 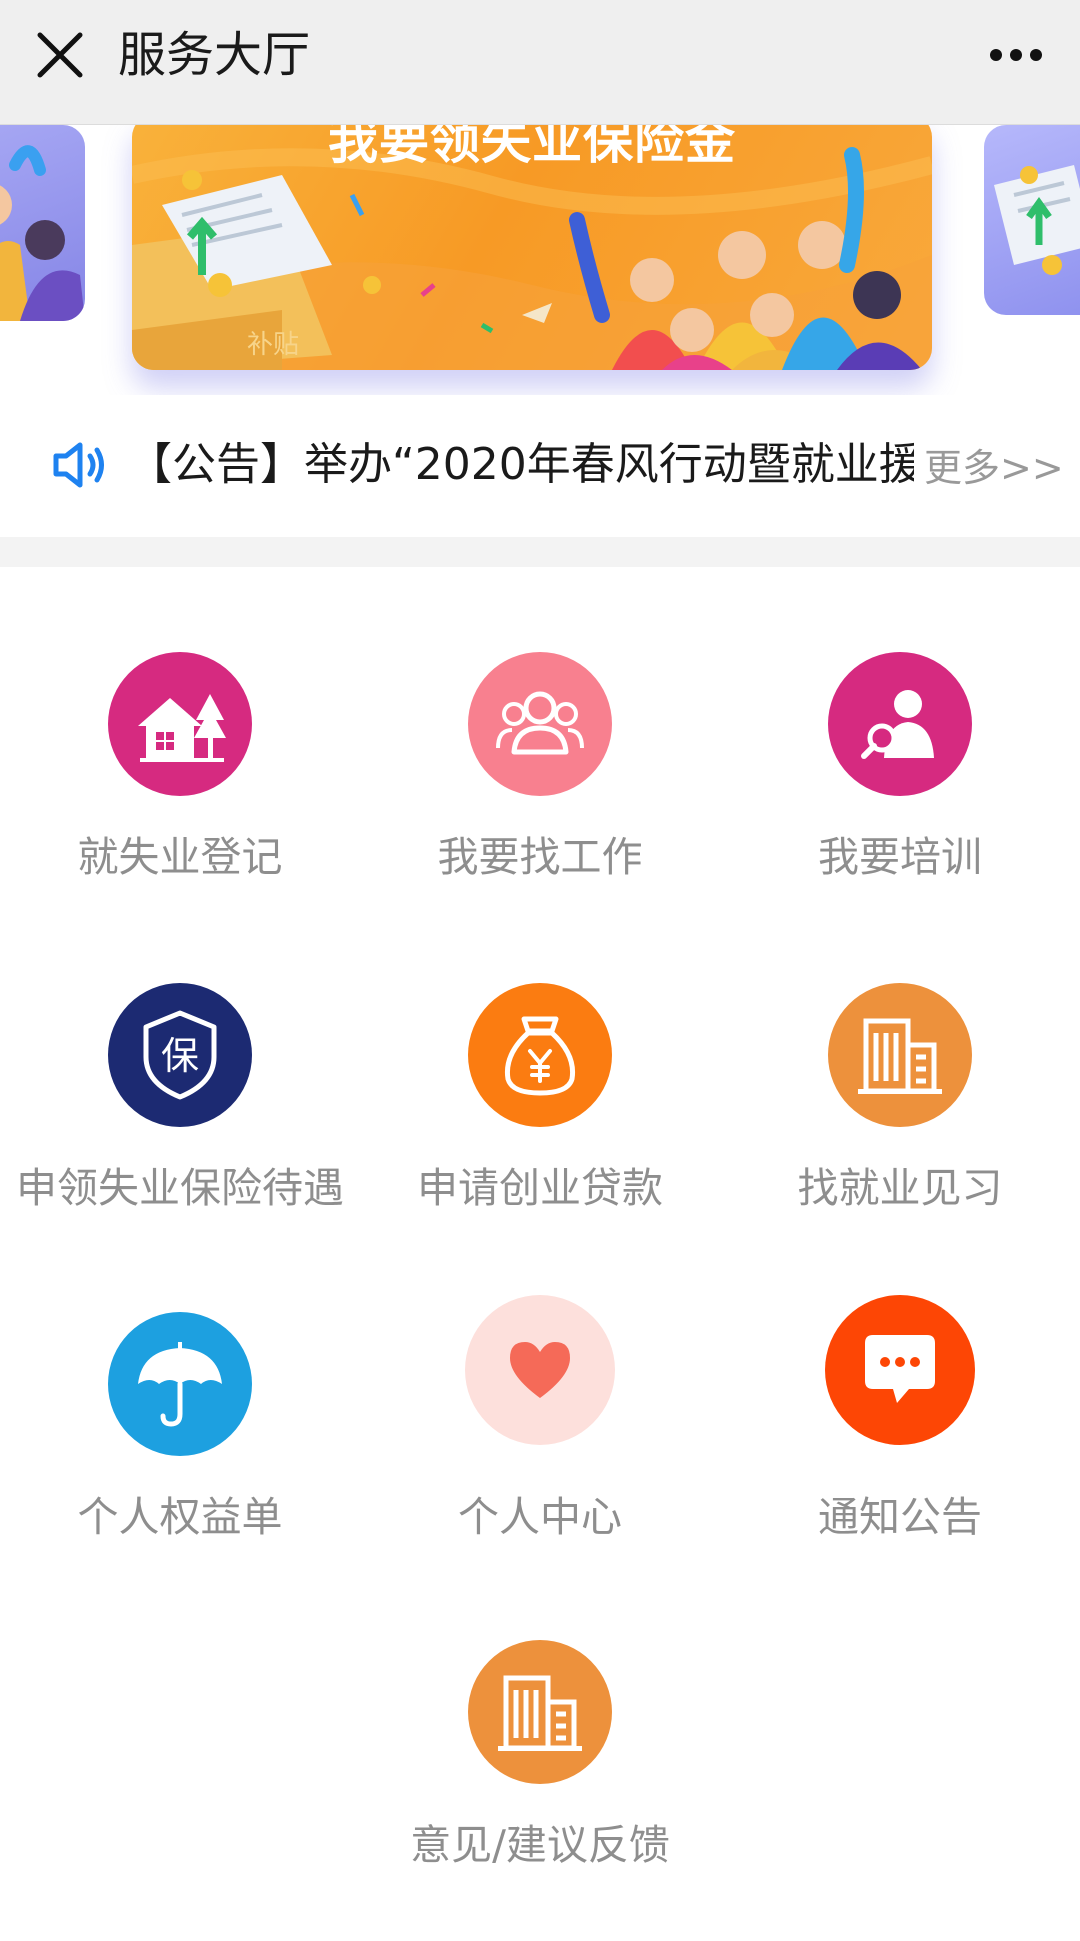 What do you see at coordinates (1032, 220) in the screenshot?
I see `banner-slide-next` at bounding box center [1032, 220].